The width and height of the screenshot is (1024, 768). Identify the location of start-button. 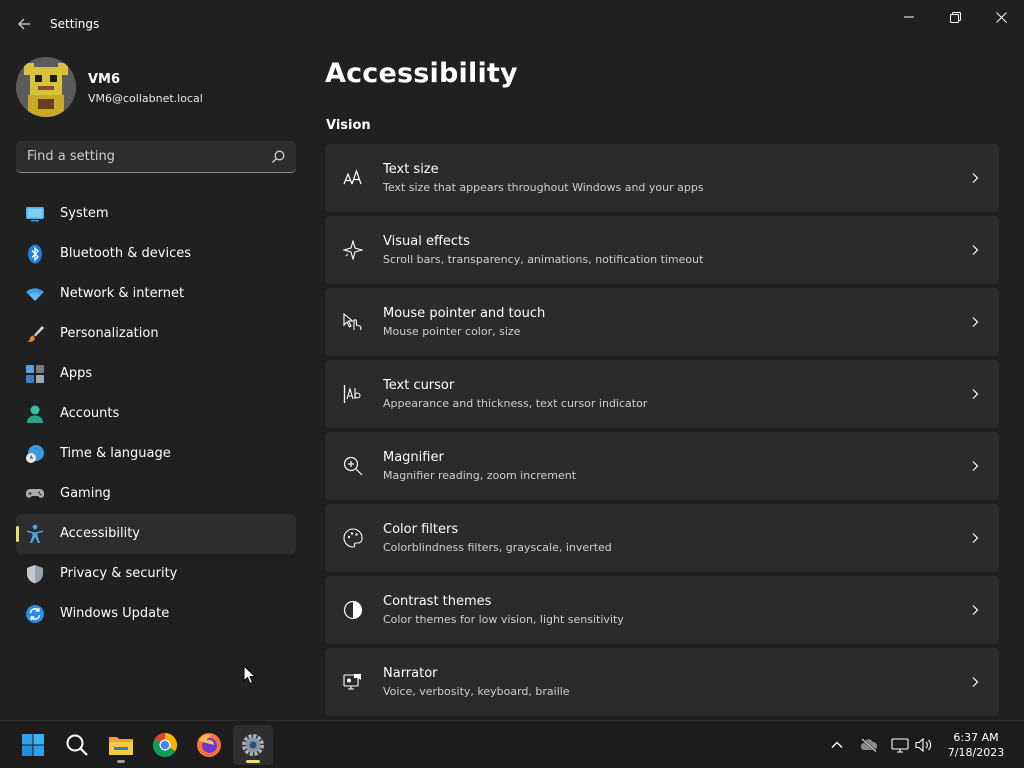
(33, 745).